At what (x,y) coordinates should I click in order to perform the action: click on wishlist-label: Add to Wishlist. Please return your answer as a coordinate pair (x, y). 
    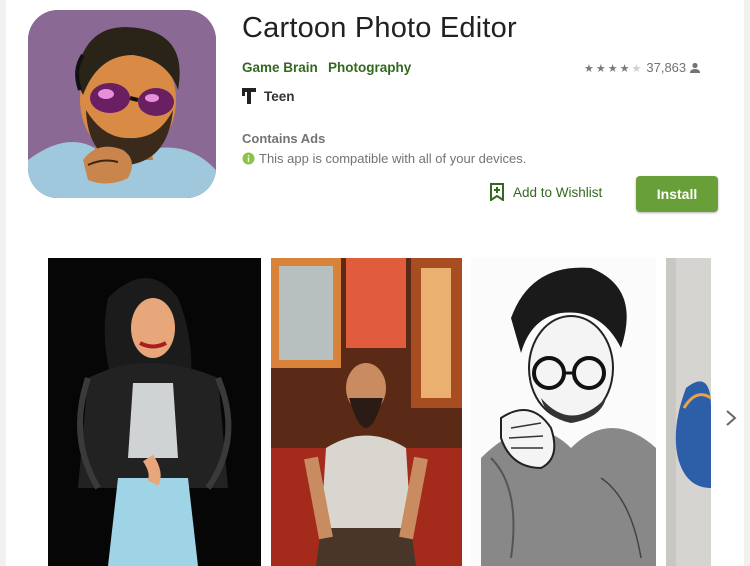
    Looking at the image, I should click on (558, 192).